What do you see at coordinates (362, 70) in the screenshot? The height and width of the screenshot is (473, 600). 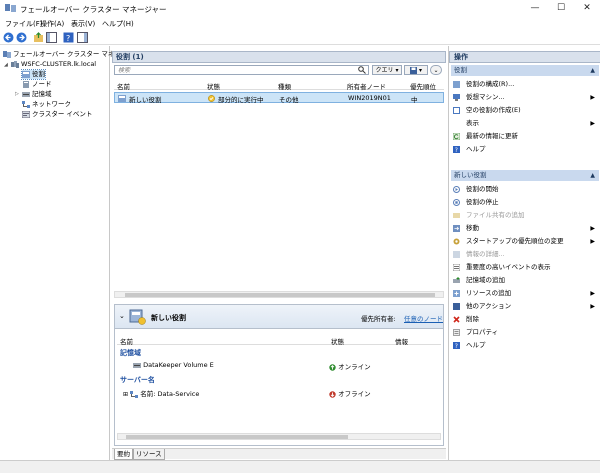 I see `search-icon` at bounding box center [362, 70].